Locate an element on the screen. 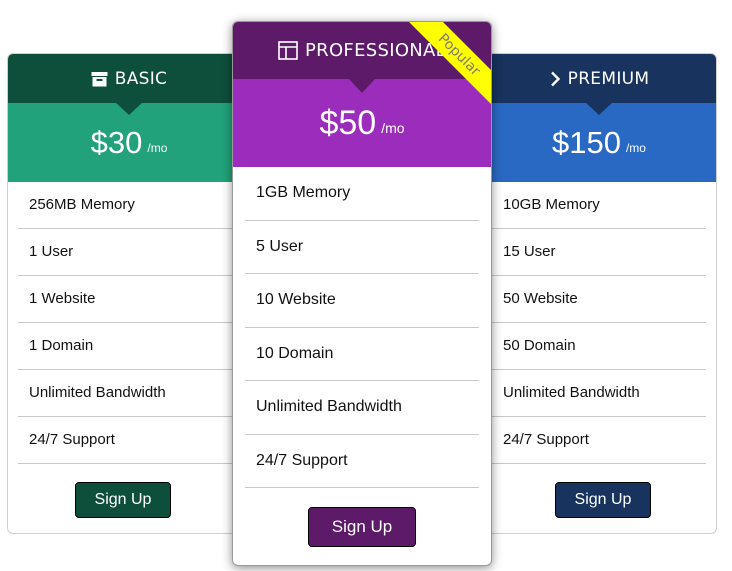 Image resolution: width=732 pixels, height=571 pixels. feature-item: 1 Domain is located at coordinates (129, 346).